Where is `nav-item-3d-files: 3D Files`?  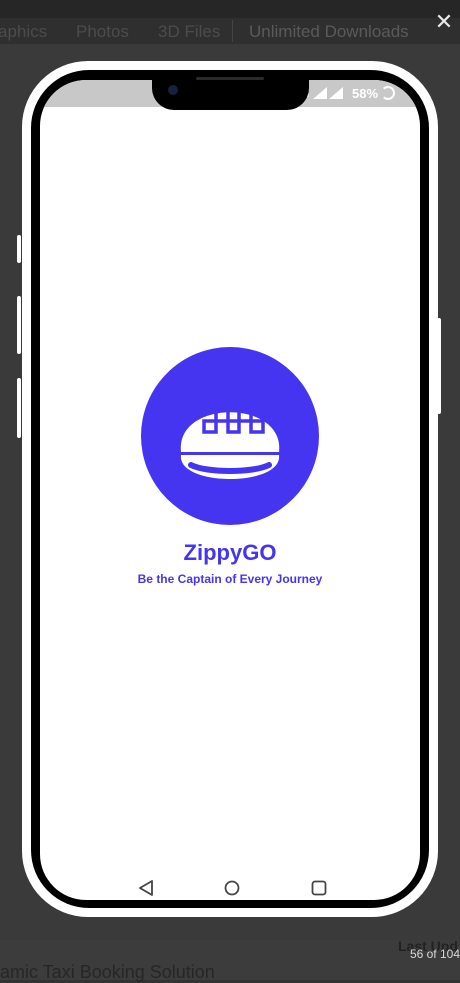 nav-item-3d-files: 3D Files is located at coordinates (189, 32).